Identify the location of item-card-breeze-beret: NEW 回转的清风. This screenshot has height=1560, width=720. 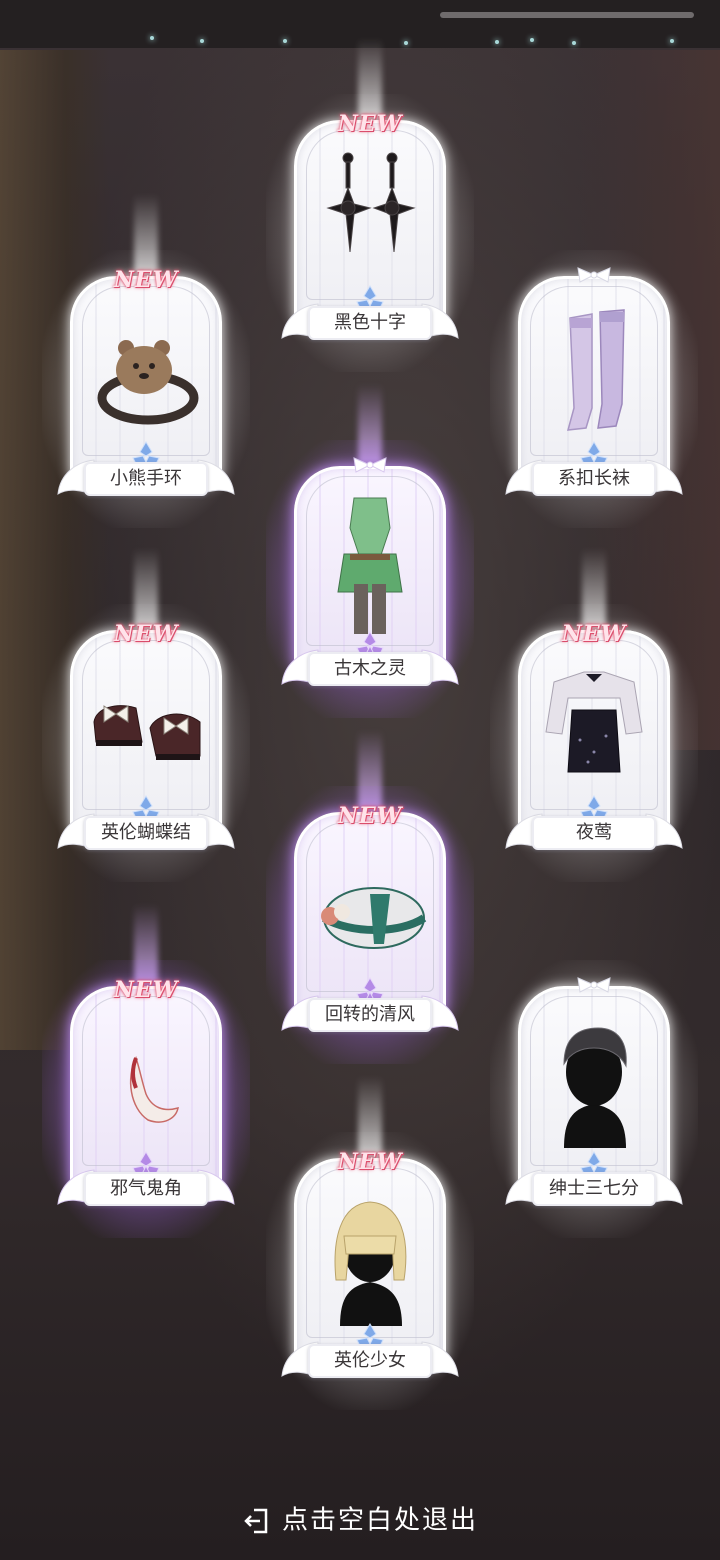
(370, 897).